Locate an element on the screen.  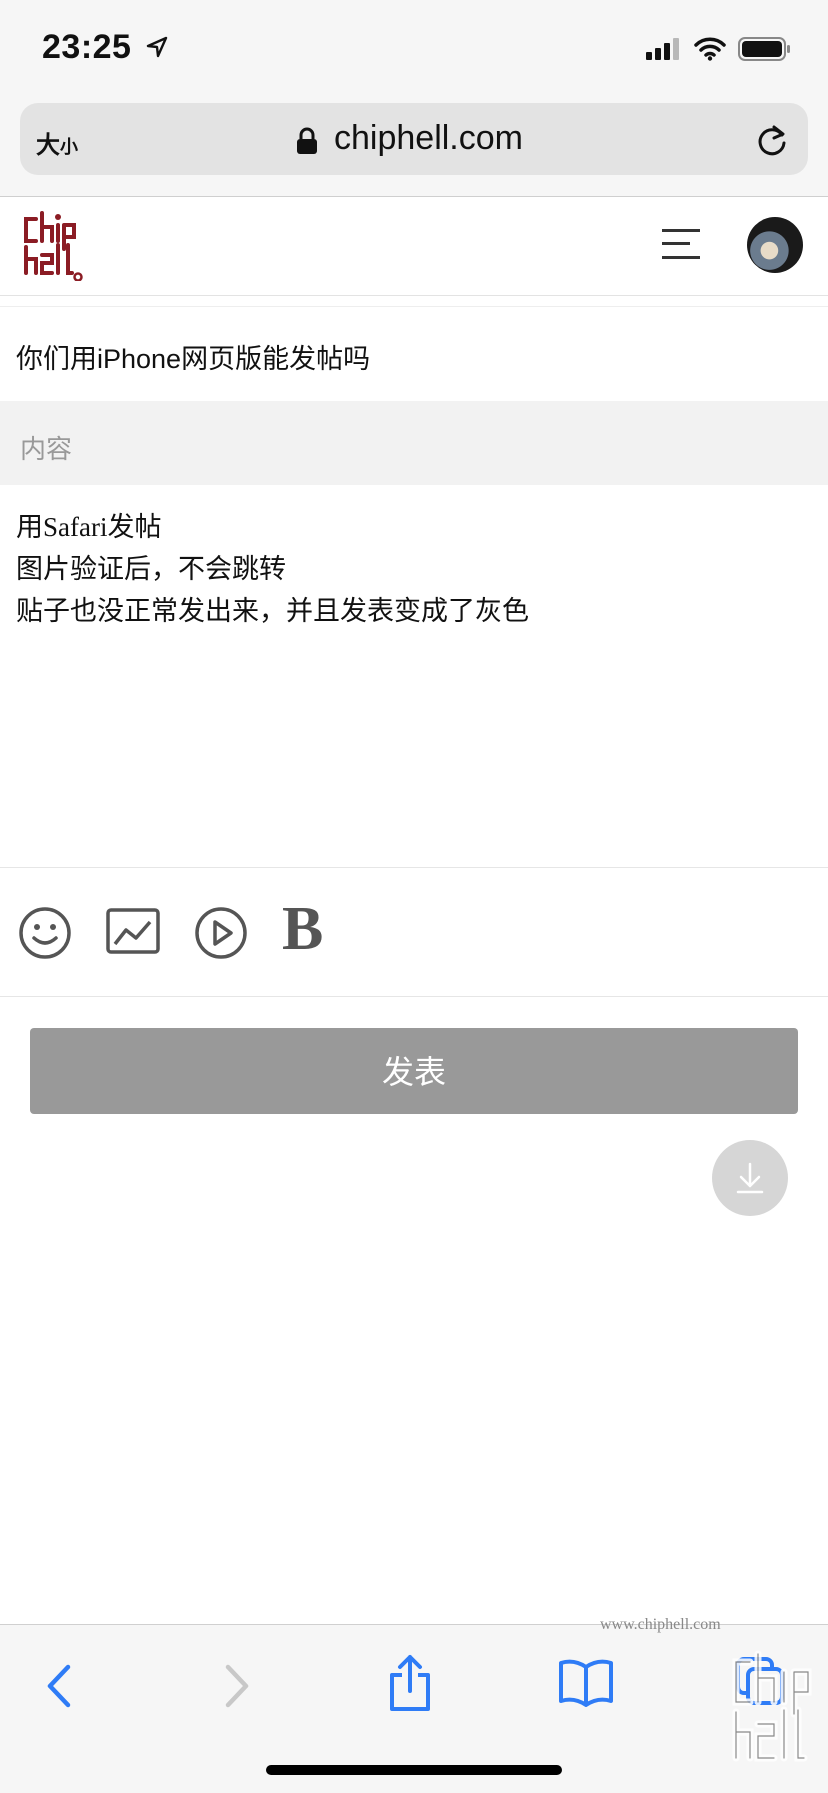
content-label-row: 内容 is located at coordinates (414, 443).